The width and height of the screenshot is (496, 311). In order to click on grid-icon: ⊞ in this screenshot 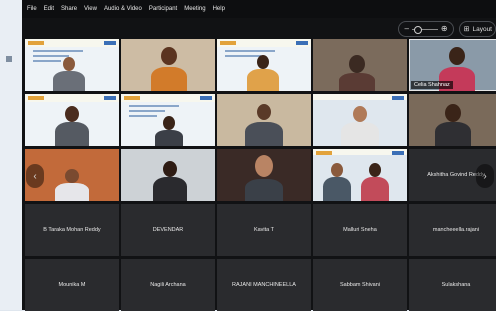, I will do `click(466, 29)`.